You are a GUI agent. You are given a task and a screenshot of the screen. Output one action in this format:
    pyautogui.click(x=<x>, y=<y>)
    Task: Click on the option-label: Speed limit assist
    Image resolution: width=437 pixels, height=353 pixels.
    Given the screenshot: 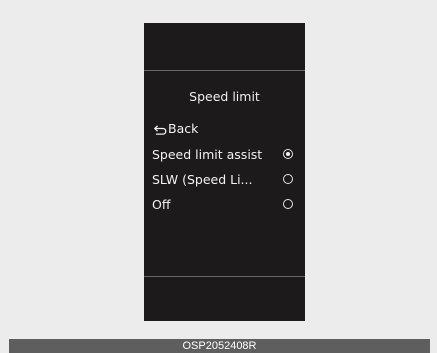 What is the action you would take?
    pyautogui.click(x=207, y=154)
    